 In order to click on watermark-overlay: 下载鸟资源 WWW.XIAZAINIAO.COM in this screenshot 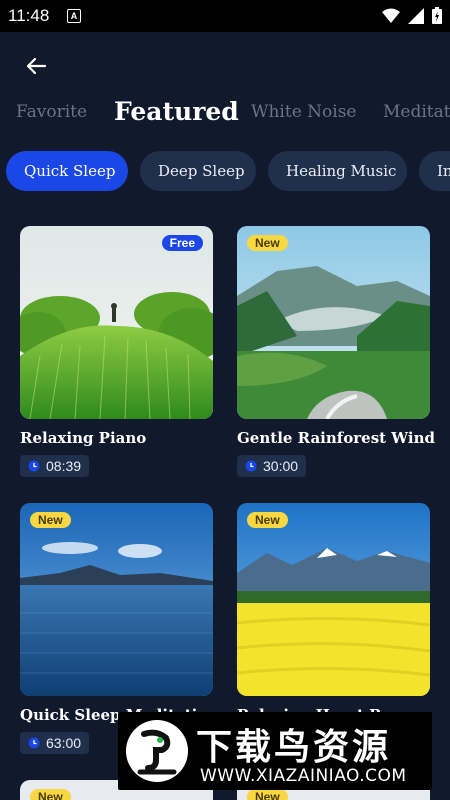, I will do `click(275, 751)`.